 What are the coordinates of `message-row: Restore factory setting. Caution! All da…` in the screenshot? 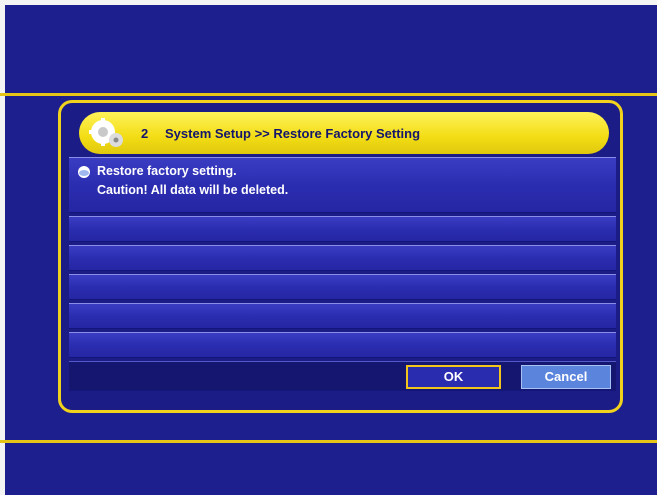 It's located at (342, 185).